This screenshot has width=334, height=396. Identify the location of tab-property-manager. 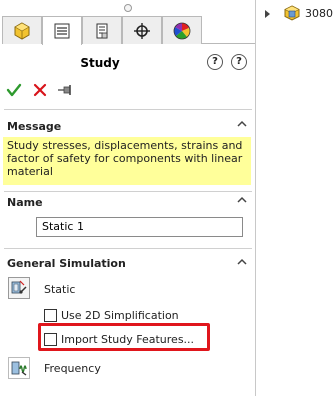
(62, 30).